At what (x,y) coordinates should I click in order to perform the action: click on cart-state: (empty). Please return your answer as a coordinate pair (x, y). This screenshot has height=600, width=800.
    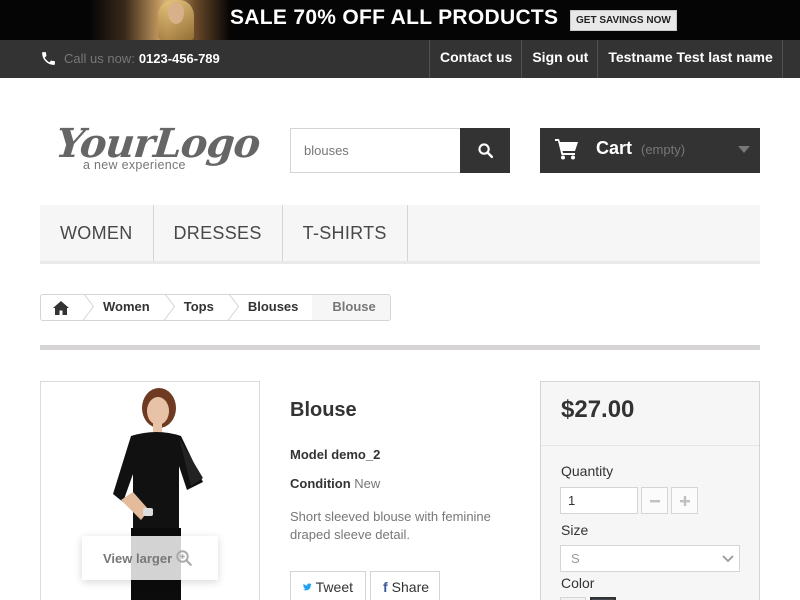
    Looking at the image, I should click on (663, 149).